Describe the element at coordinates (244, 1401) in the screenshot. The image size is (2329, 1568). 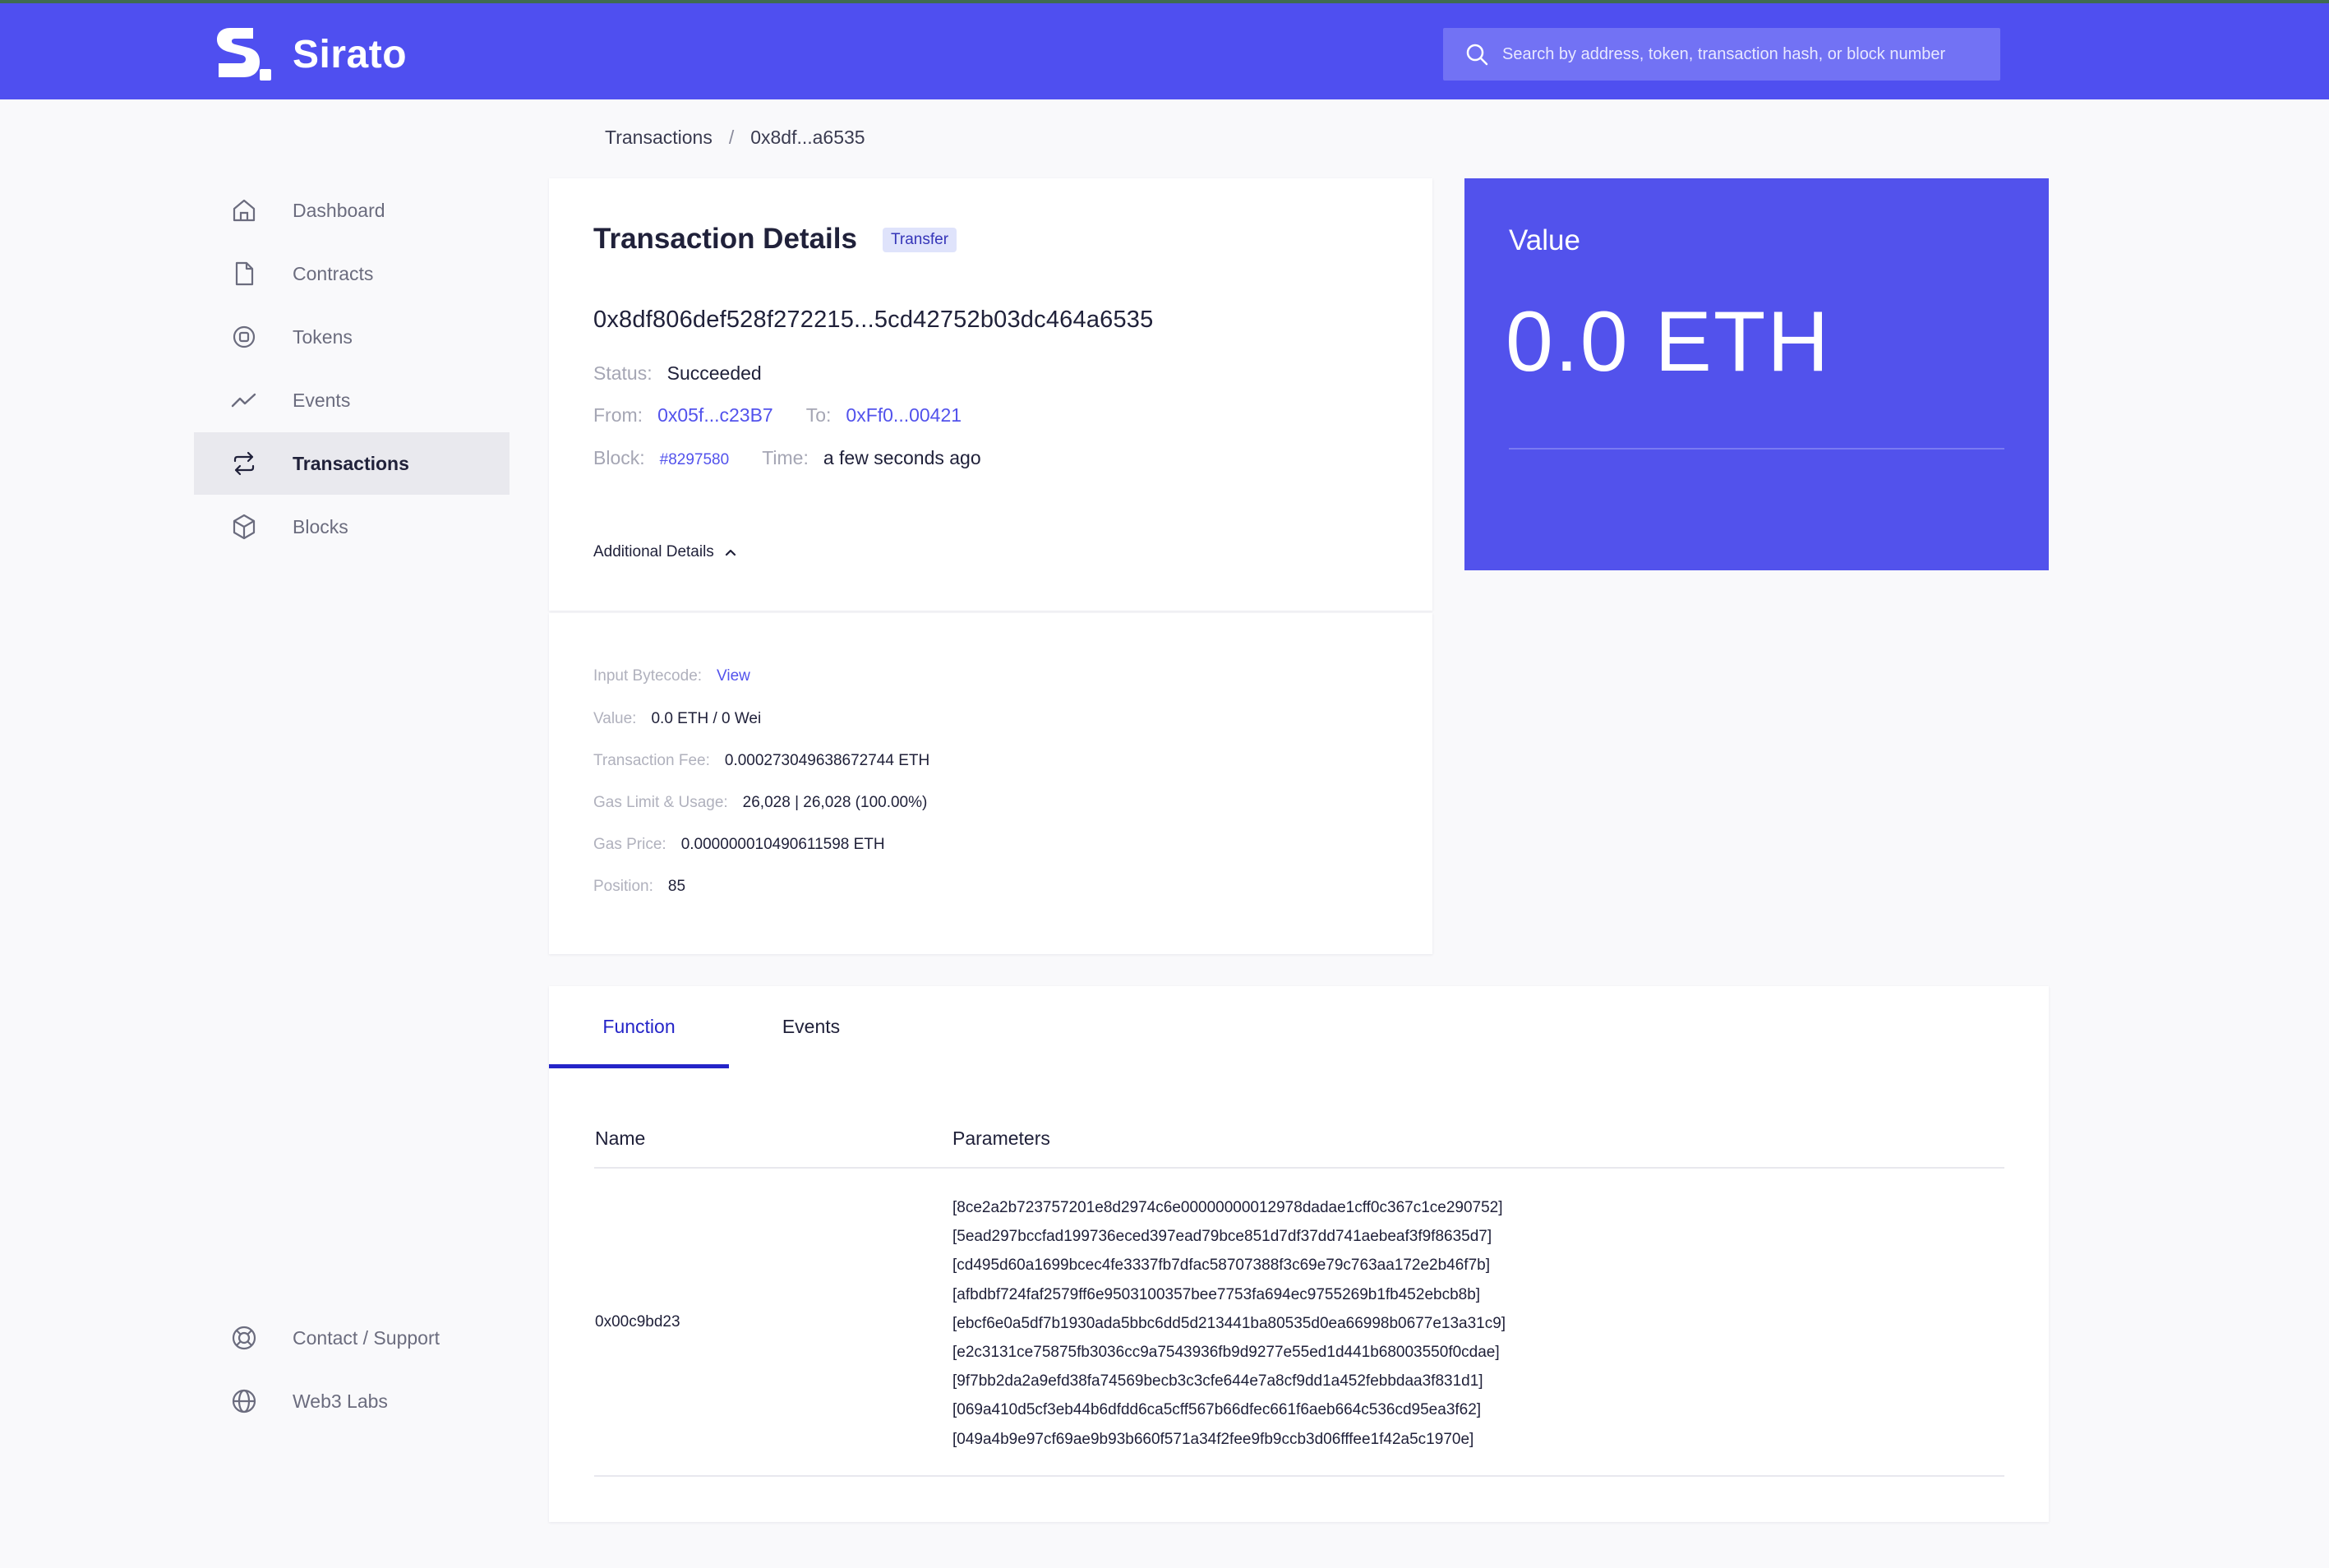
I see `globe-icon` at that location.